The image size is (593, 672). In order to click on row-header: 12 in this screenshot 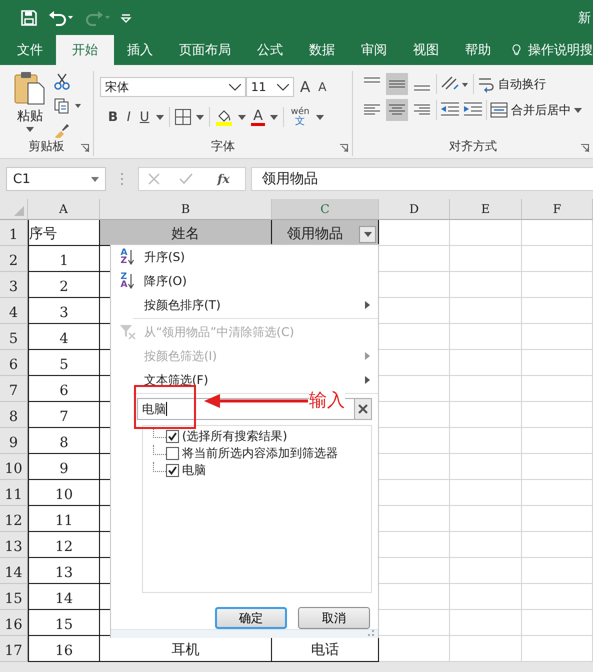, I will do `click(14, 519)`.